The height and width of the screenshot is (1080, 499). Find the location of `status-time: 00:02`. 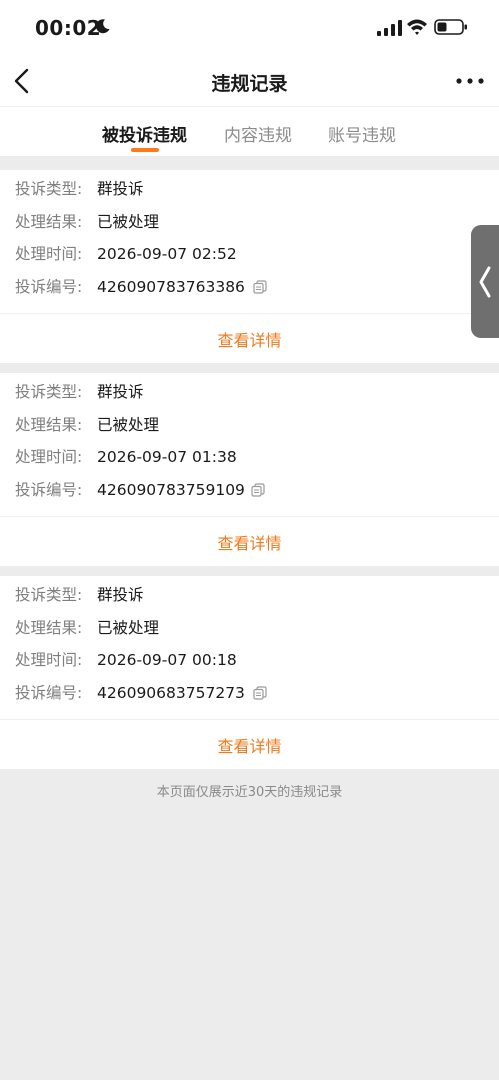

status-time: 00:02 is located at coordinates (68, 28).